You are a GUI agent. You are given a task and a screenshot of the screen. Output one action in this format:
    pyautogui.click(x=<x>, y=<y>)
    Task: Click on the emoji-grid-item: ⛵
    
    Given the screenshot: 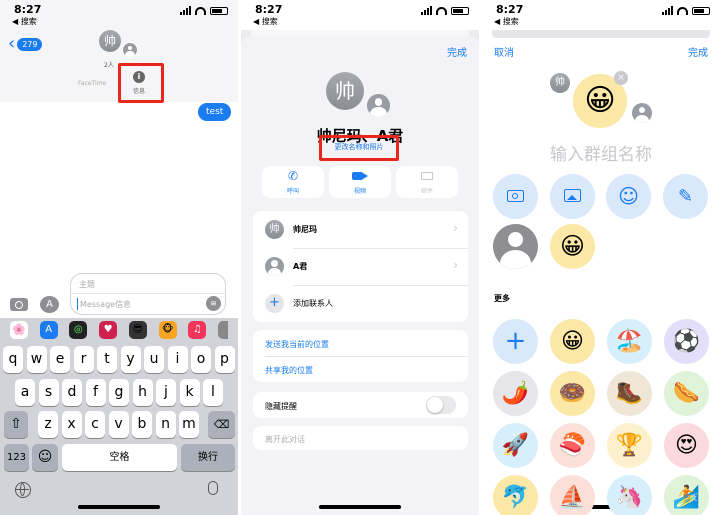 What is the action you would take?
    pyautogui.click(x=572, y=495)
    